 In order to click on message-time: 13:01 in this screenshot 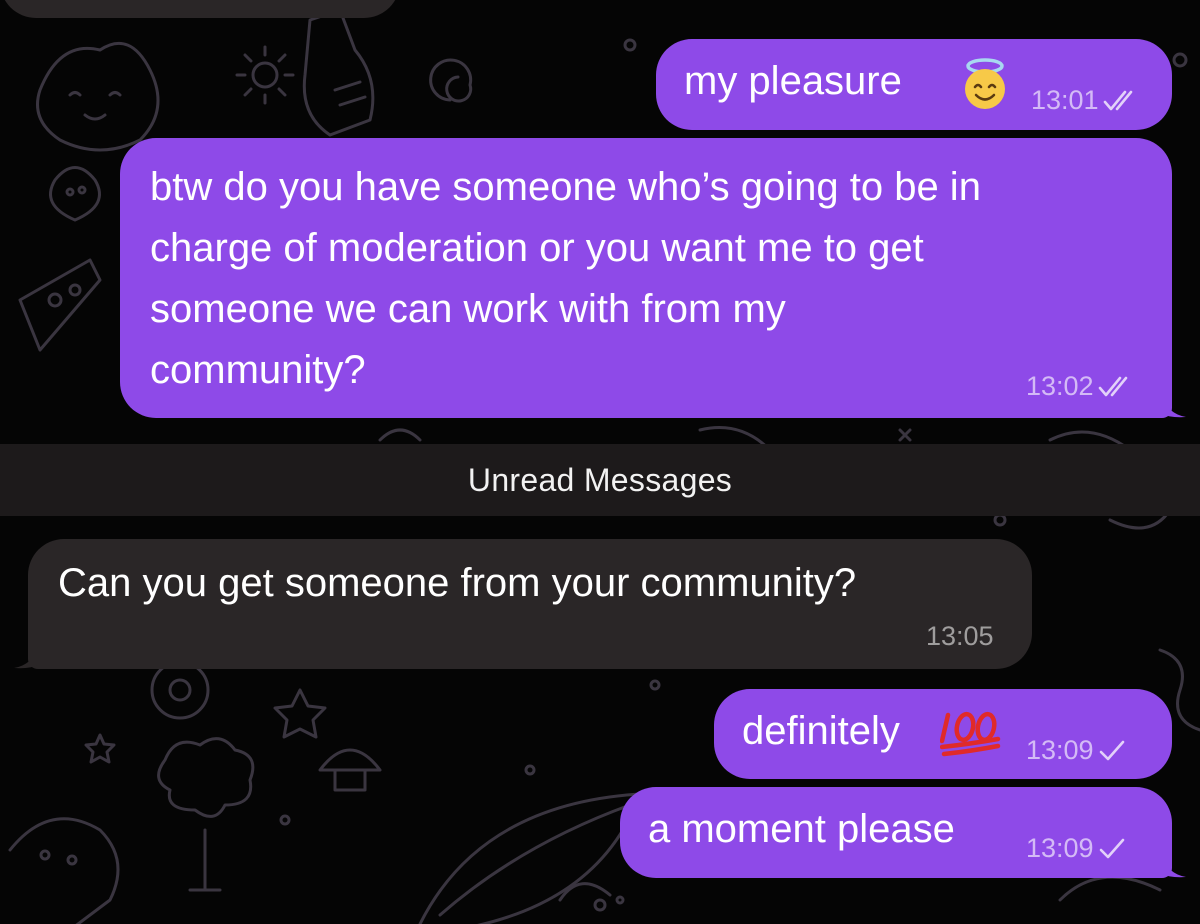, I will do `click(1065, 100)`.